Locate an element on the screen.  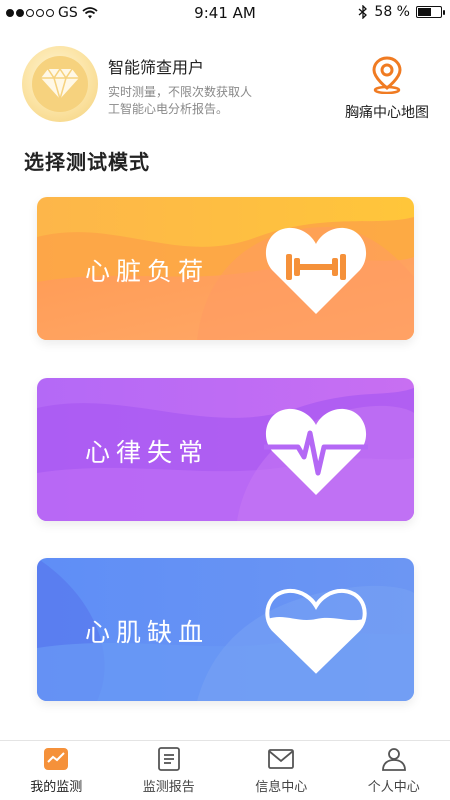
location-pin-icon is located at coordinates (387, 75).